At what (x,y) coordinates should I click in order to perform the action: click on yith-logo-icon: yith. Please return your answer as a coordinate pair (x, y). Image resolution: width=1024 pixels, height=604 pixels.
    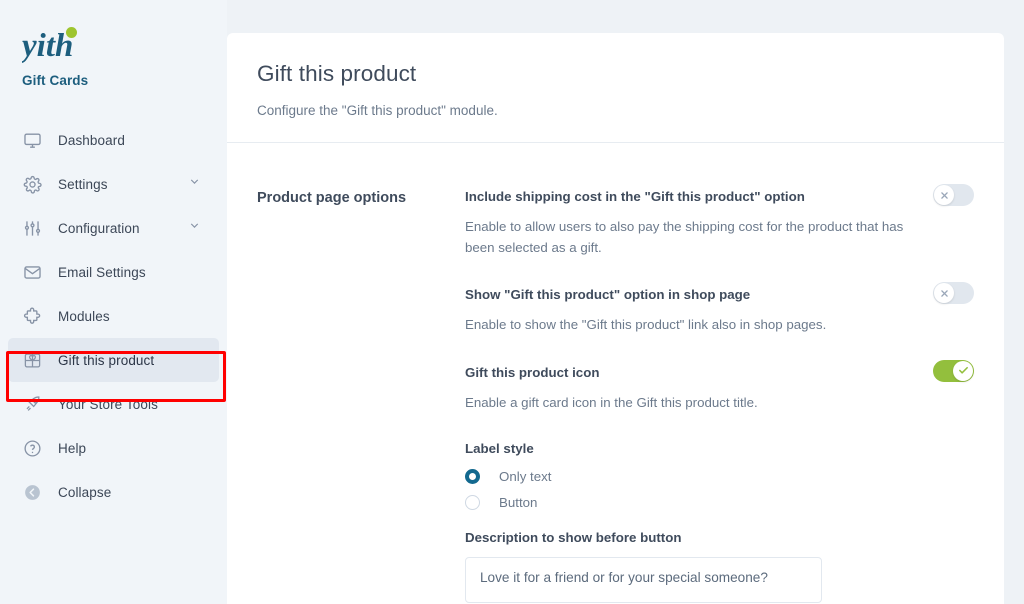
    Looking at the image, I should click on (49, 45).